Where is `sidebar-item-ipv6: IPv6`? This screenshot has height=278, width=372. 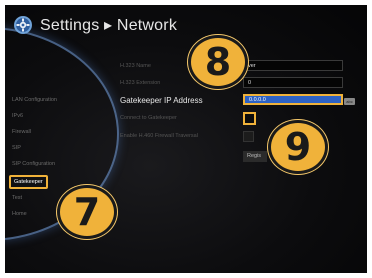
sidebar-item-ipv6: IPv6 is located at coordinates (17, 116).